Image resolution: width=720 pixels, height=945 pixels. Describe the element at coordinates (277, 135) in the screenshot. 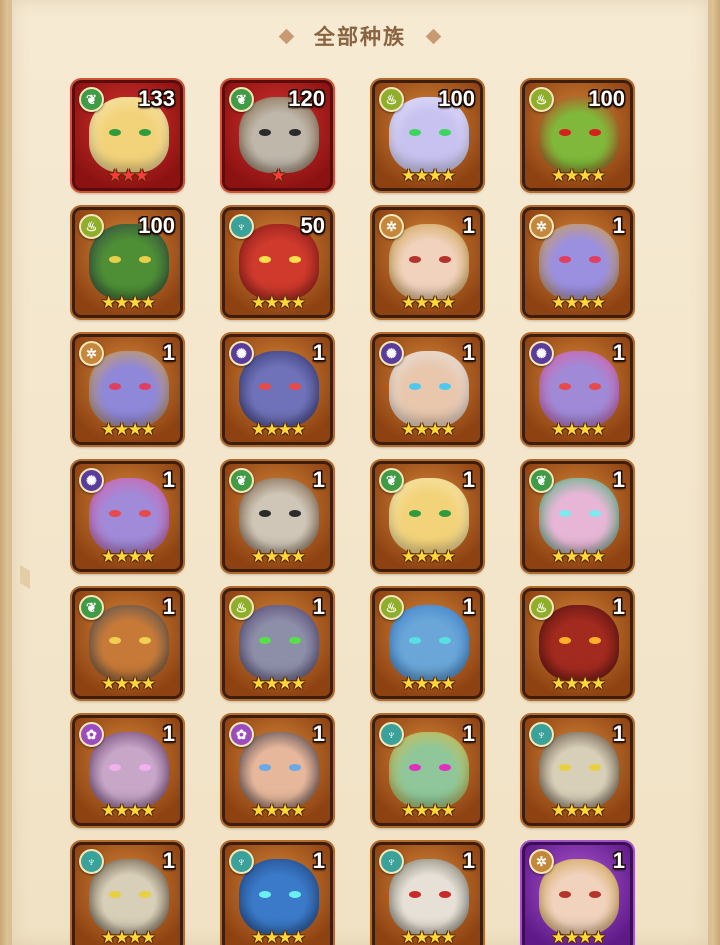

I see `hero-card: ❦ 120 ★` at that location.